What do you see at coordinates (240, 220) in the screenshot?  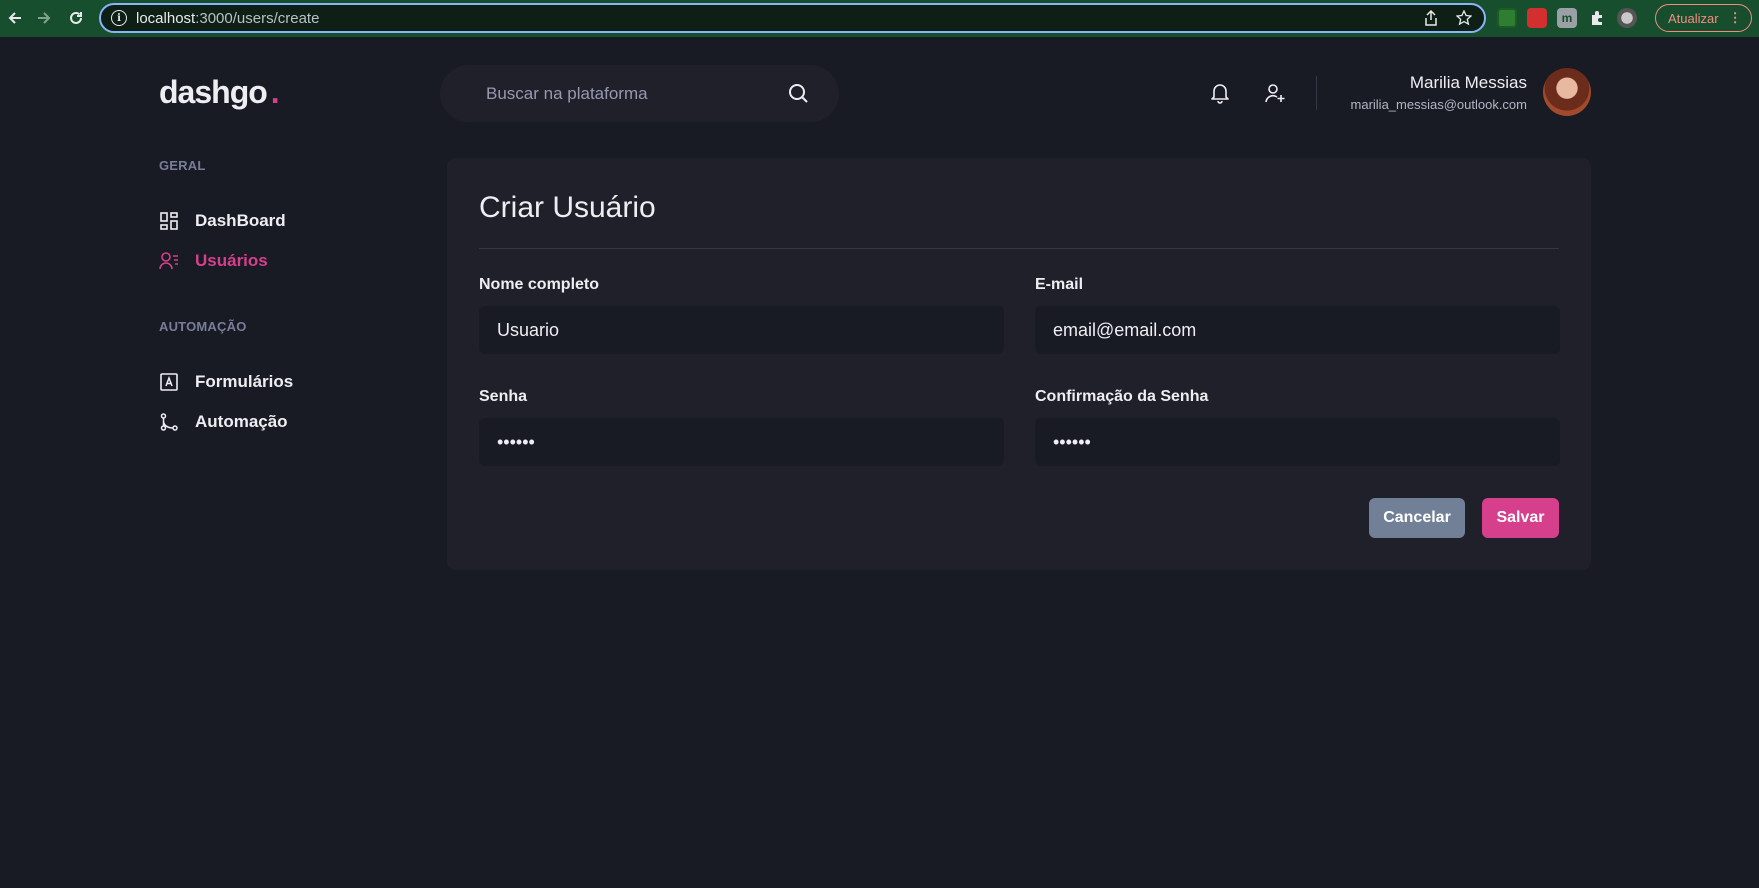 I see `sidebar-item-label: DashBoard` at bounding box center [240, 220].